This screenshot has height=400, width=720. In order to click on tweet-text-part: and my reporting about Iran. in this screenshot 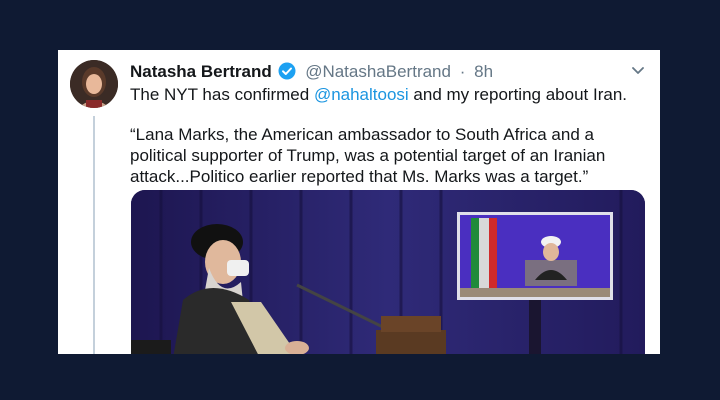, I will do `click(517, 94)`.